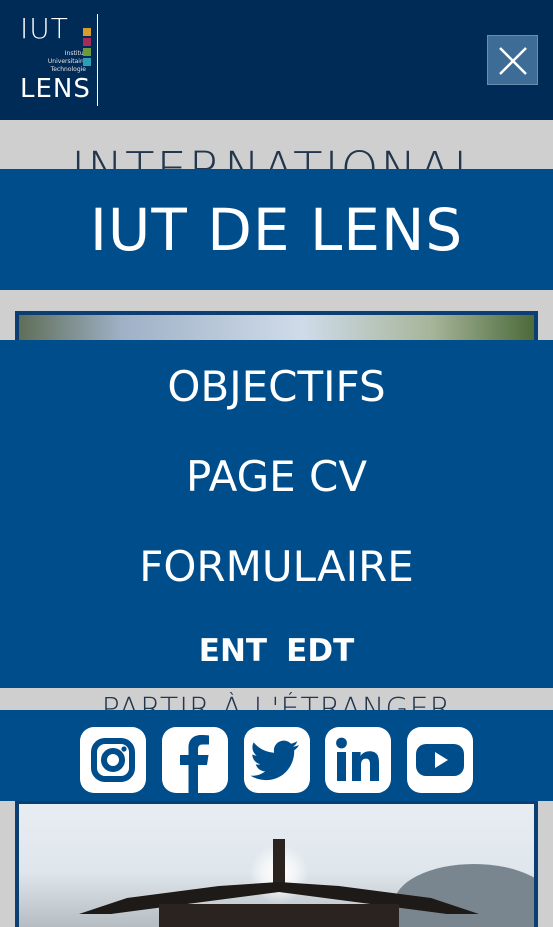 The height and width of the screenshot is (927, 553). Describe the element at coordinates (97, 60) in the screenshot. I see `logo-divider` at that location.